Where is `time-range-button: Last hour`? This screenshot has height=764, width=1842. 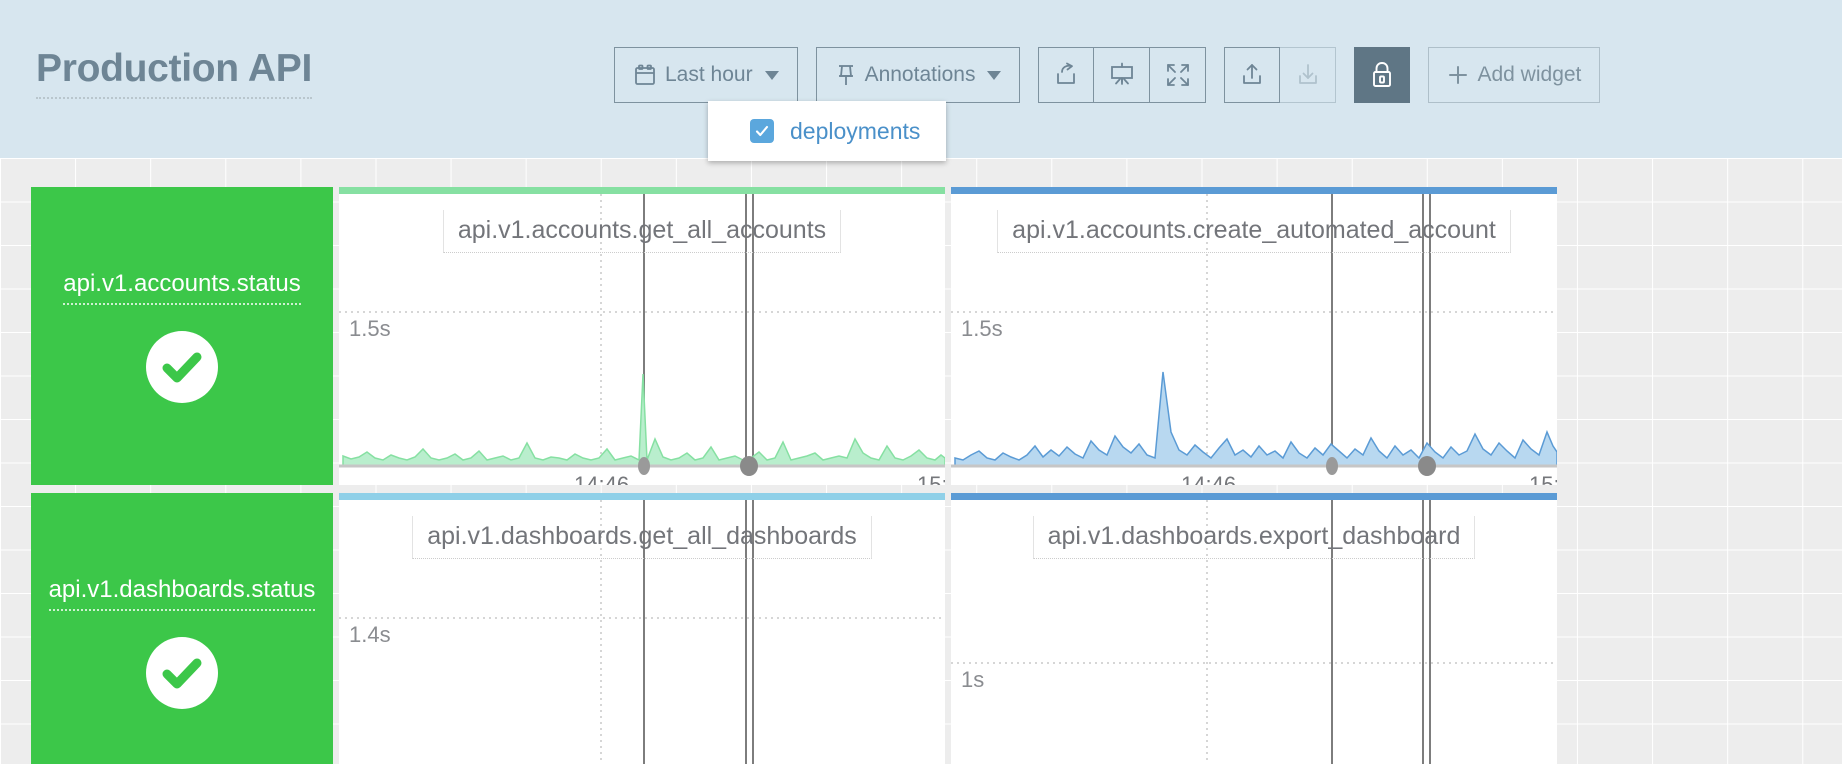
time-range-button: Last hour is located at coordinates (706, 75).